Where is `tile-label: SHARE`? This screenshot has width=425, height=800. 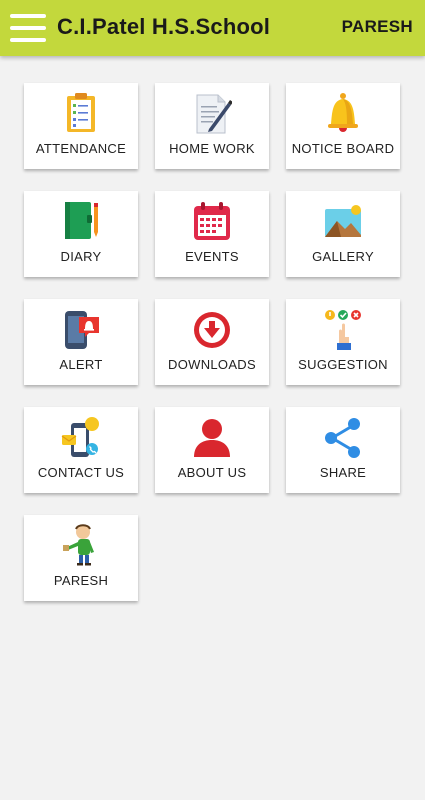
tile-label: SHARE is located at coordinates (343, 472).